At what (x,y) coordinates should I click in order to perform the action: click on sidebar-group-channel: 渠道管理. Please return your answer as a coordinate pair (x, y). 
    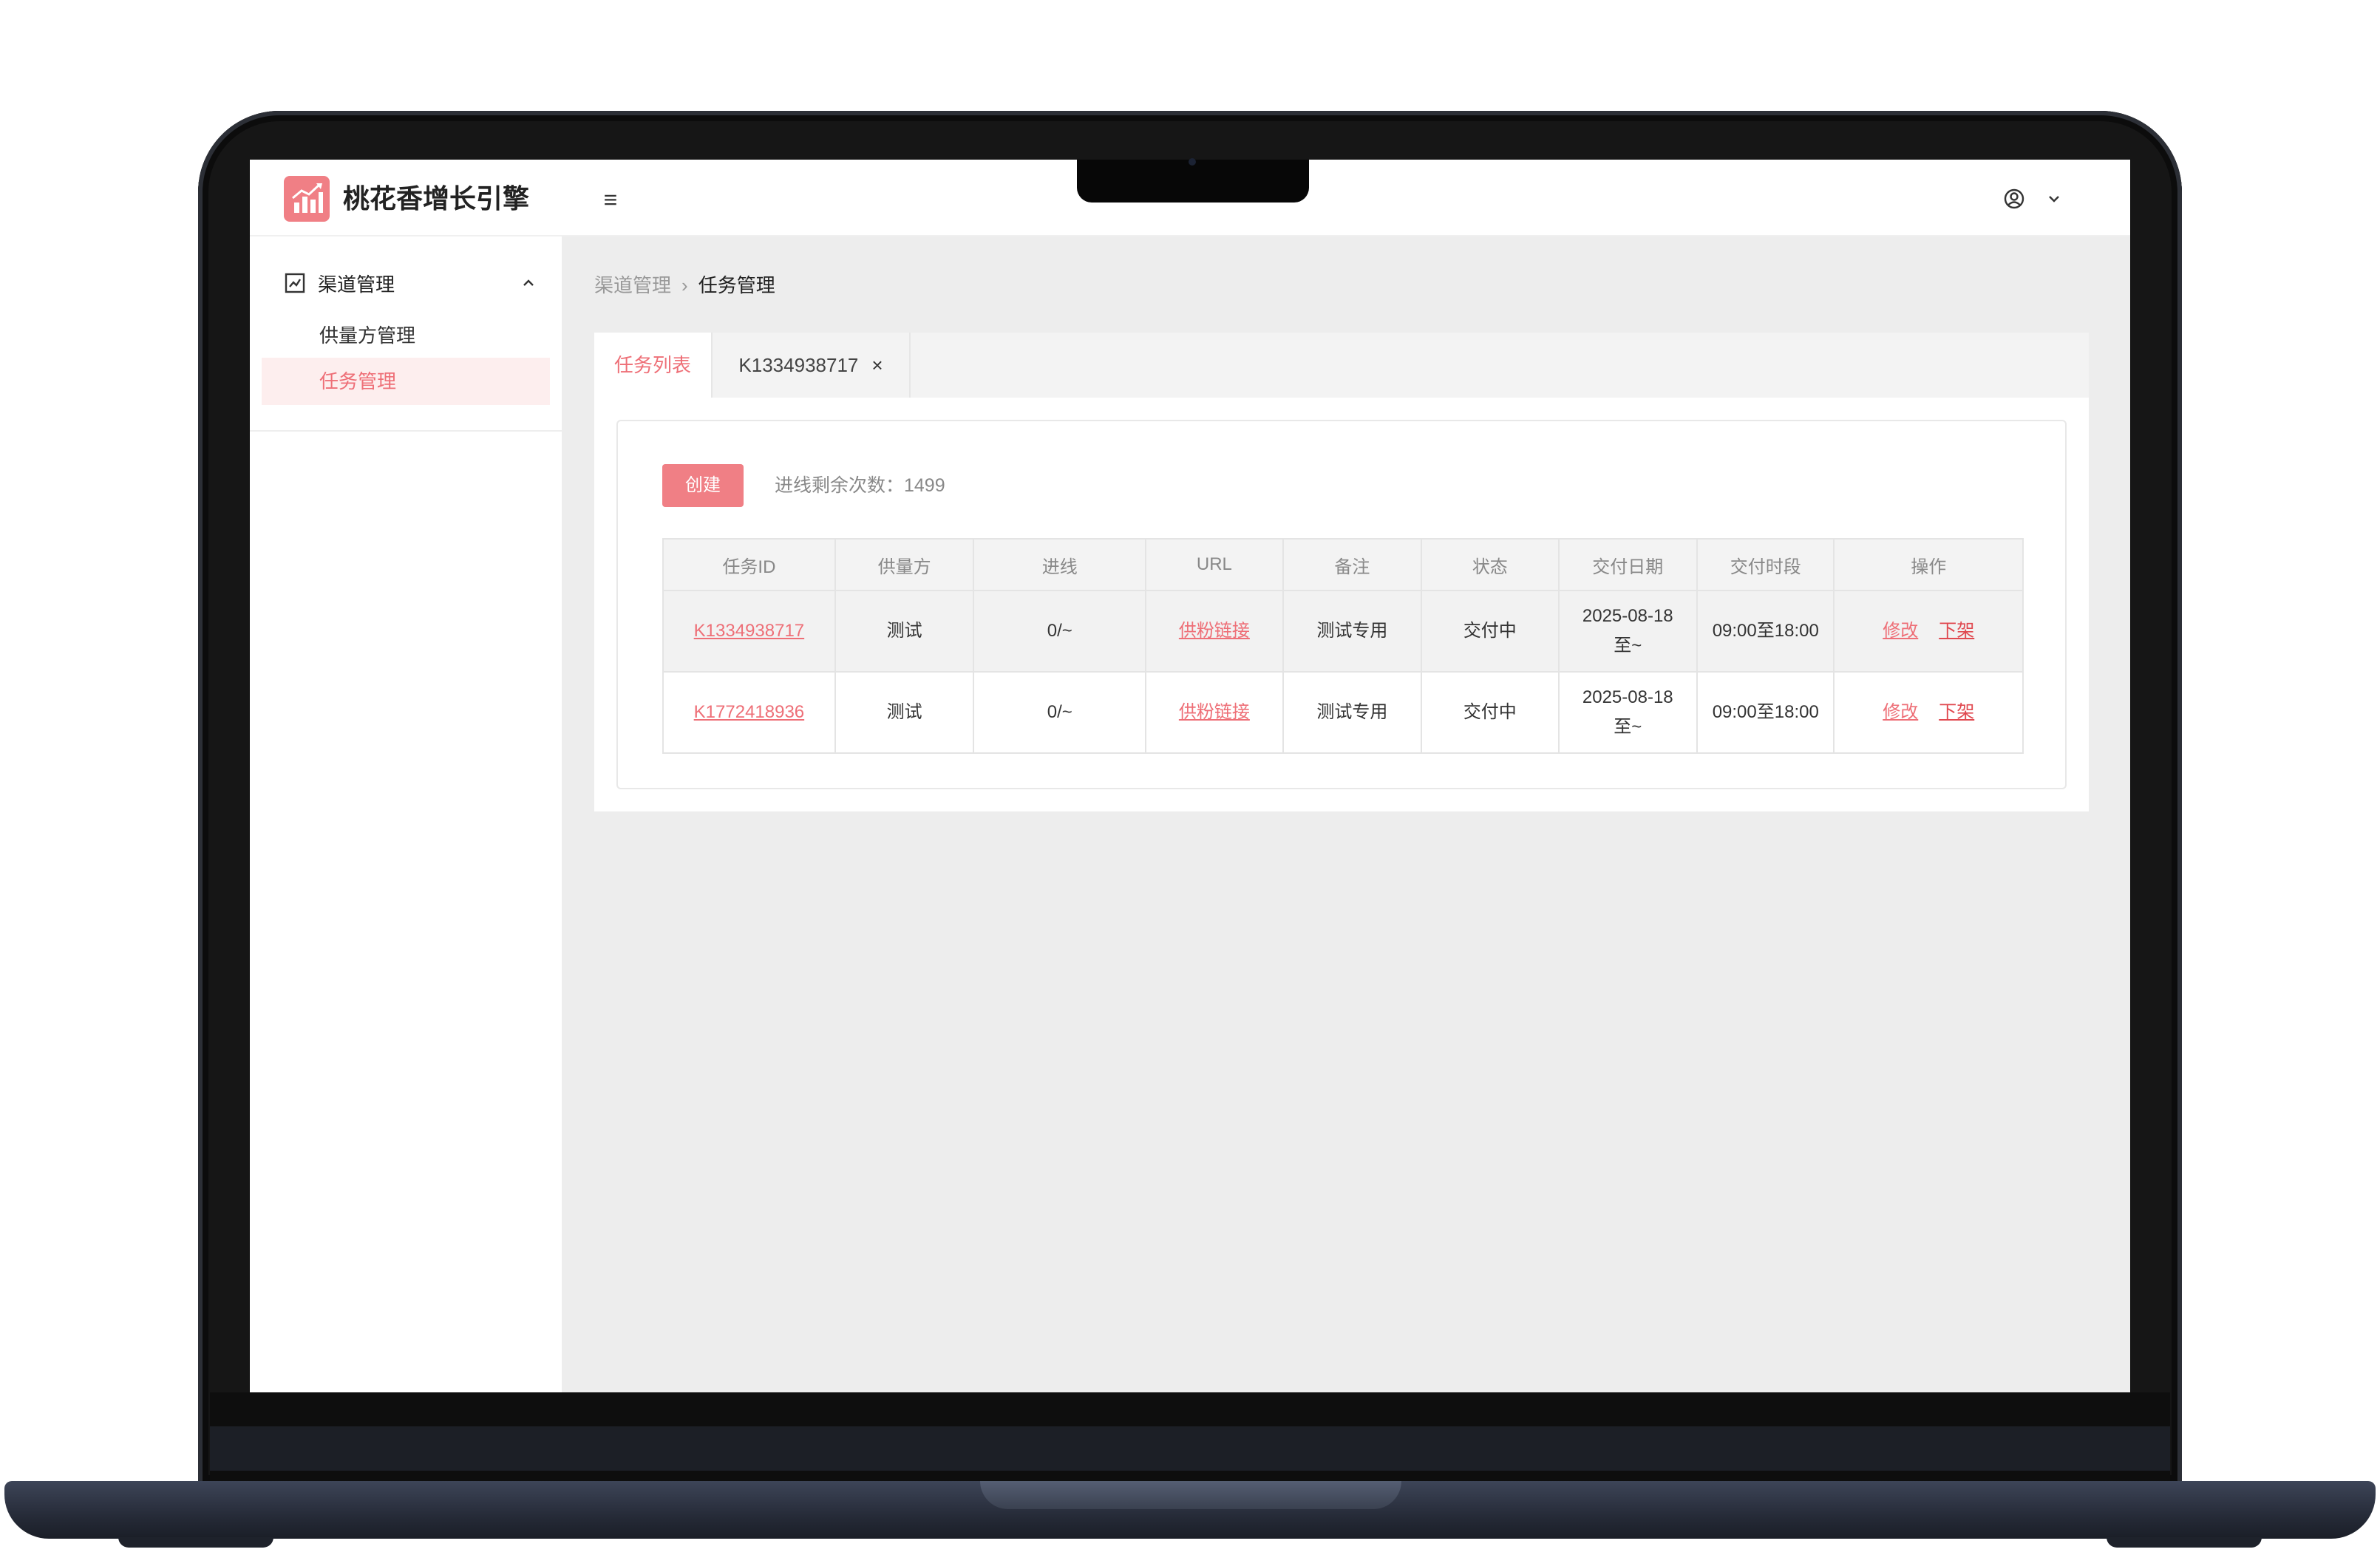
    Looking at the image, I should click on (406, 284).